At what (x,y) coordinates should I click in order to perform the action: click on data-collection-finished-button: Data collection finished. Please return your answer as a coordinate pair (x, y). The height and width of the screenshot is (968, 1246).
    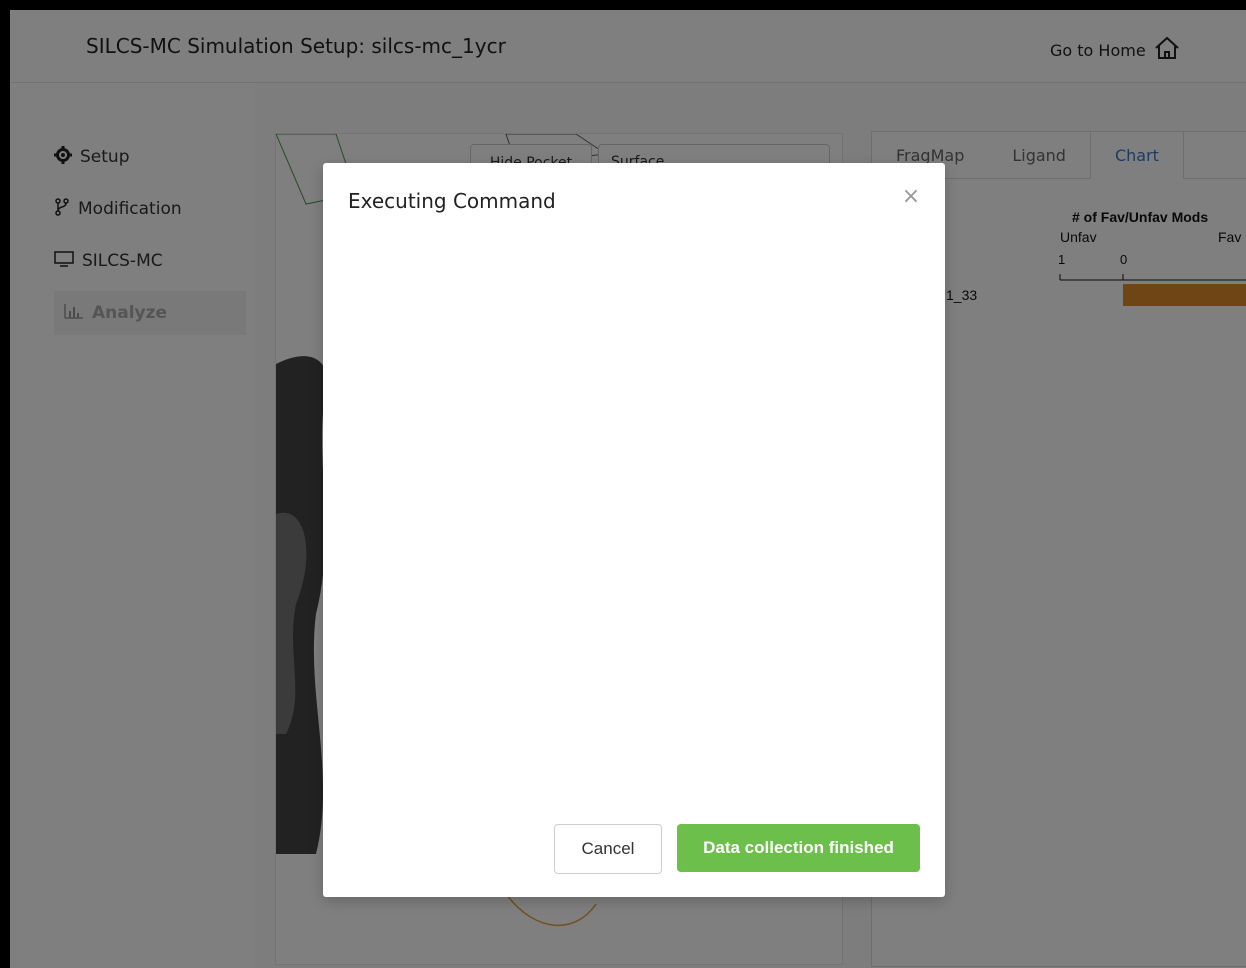
    Looking at the image, I should click on (798, 848).